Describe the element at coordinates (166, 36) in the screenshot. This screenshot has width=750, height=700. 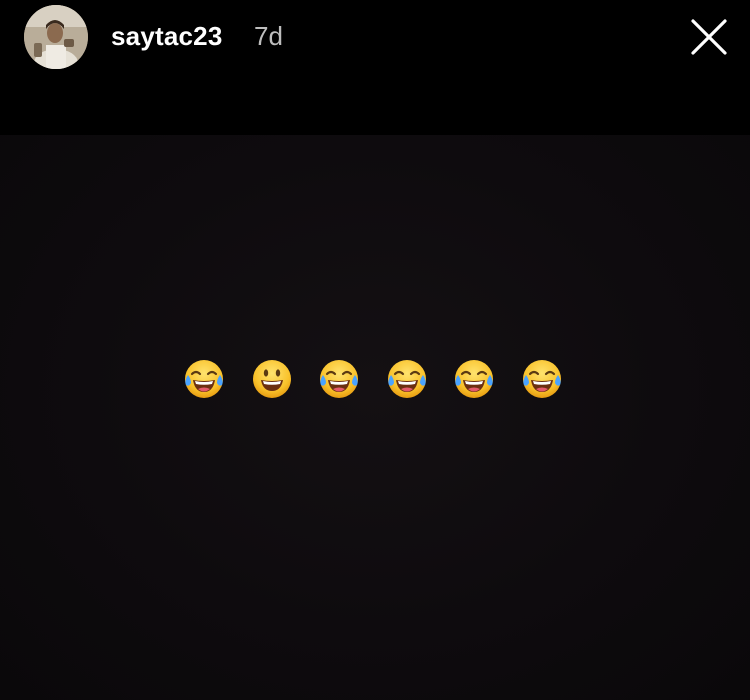
I see `username: saytac23` at that location.